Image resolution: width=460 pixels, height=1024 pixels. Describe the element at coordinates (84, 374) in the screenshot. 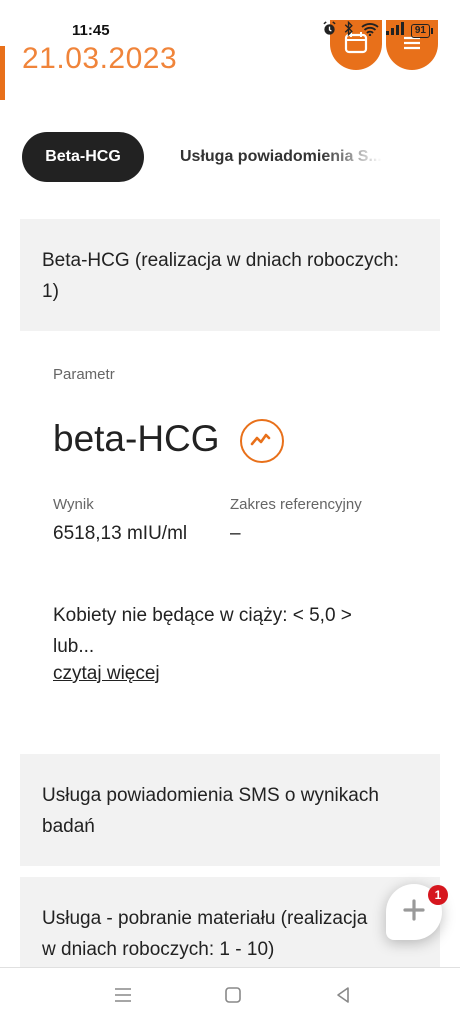

I see `parameter-label: Parametr` at that location.